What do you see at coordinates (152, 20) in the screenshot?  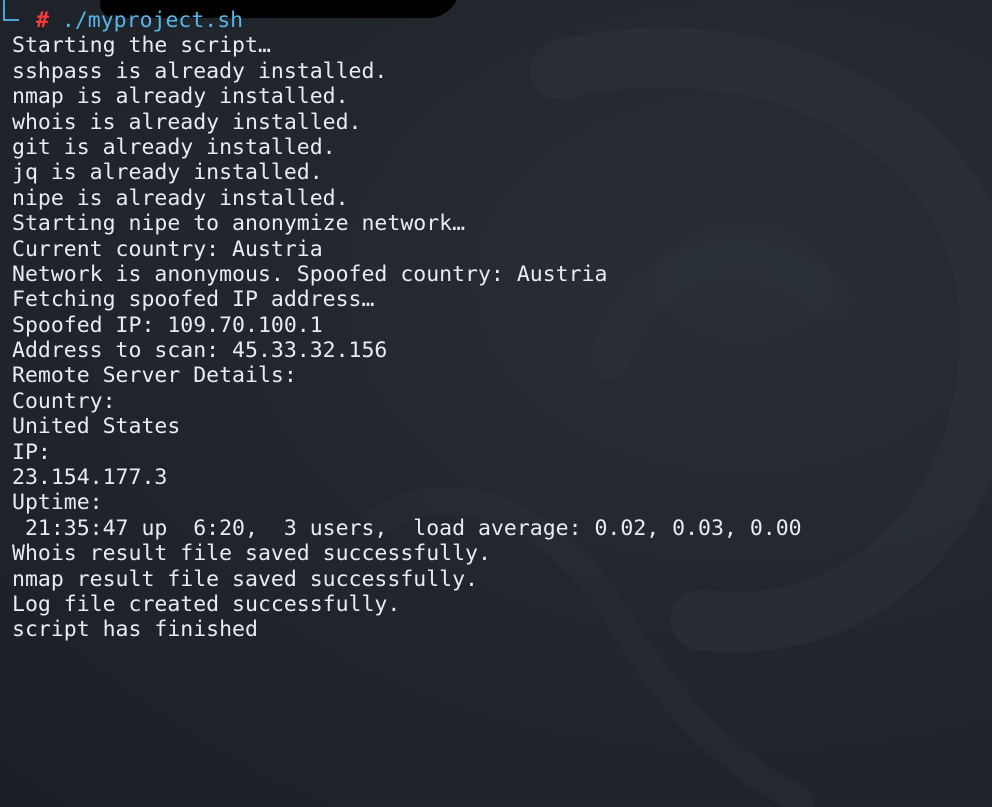 I see `command-text: ./myproject.sh` at bounding box center [152, 20].